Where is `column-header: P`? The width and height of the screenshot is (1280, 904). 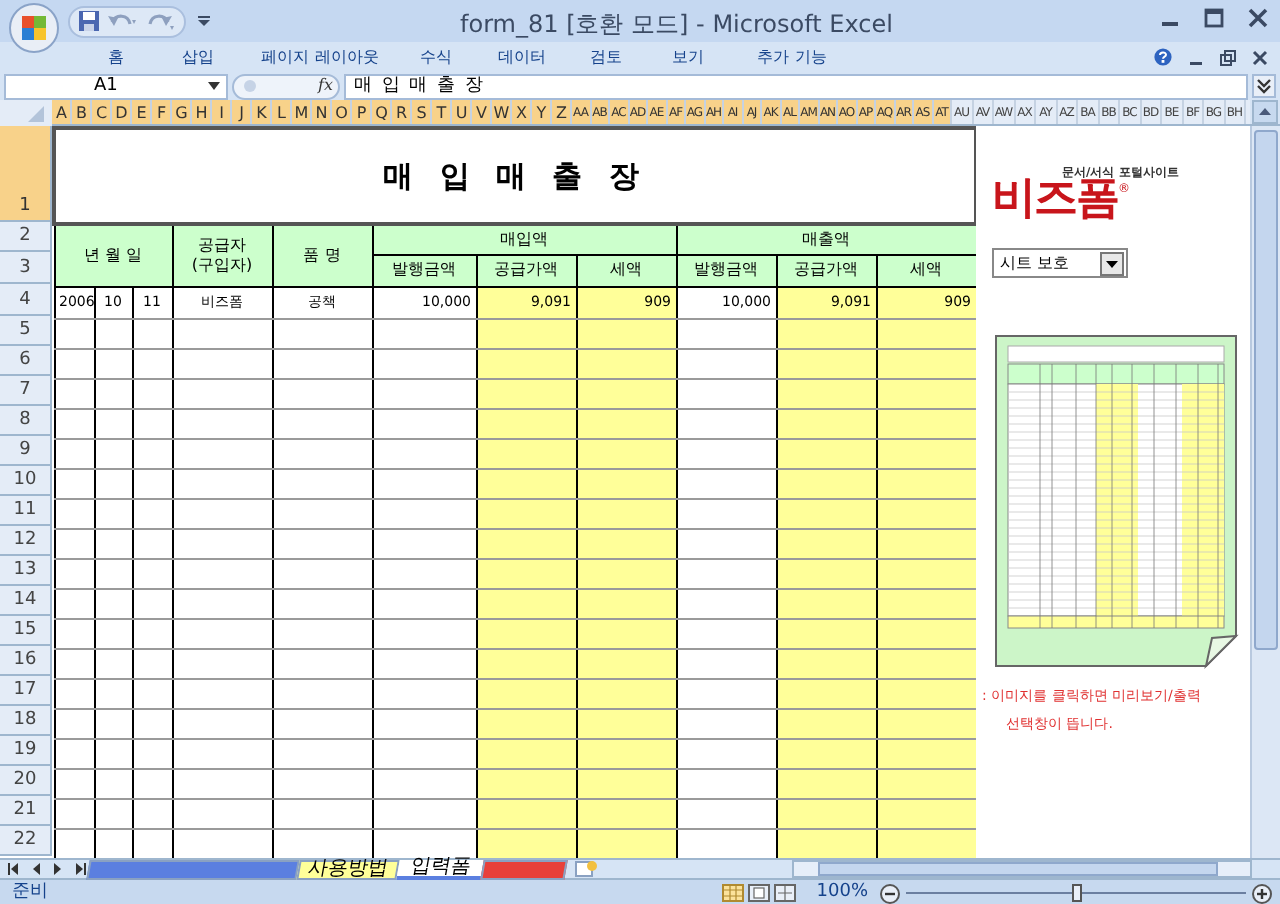 column-header: P is located at coordinates (362, 112).